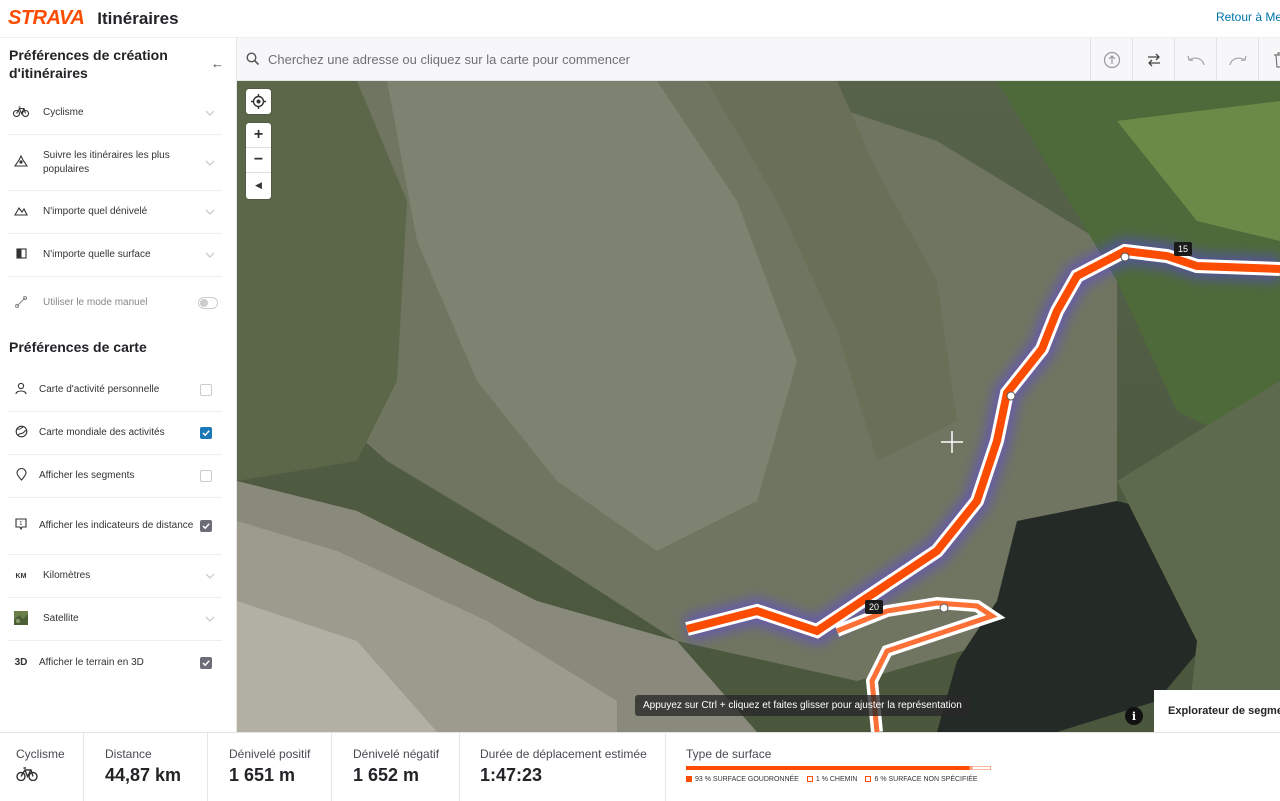  What do you see at coordinates (88, 64) in the screenshot?
I see `route-preferences-title: Préférences de création d'itinéraires` at bounding box center [88, 64].